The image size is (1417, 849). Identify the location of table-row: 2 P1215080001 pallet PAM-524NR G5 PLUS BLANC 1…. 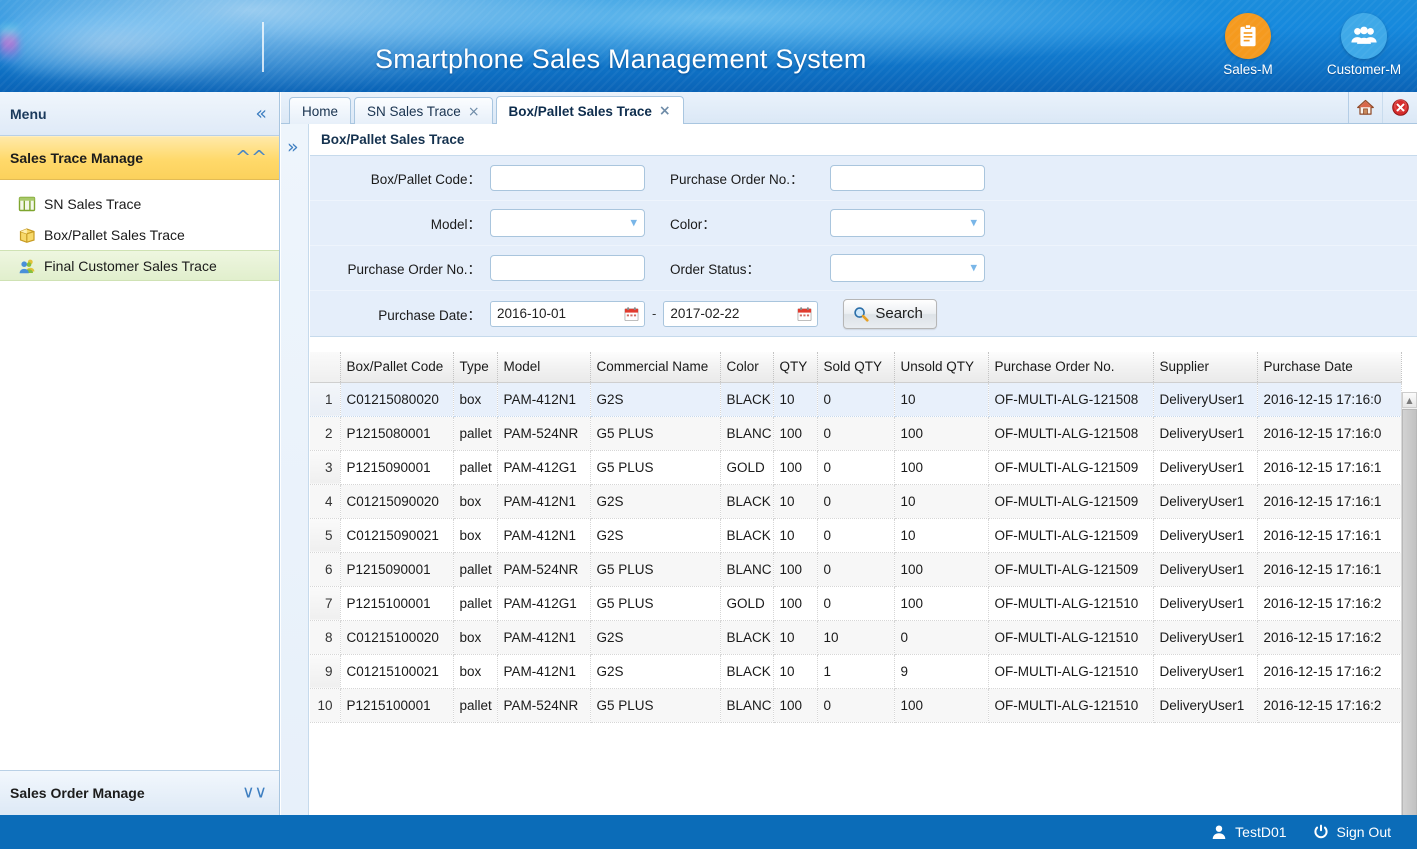
(856, 433).